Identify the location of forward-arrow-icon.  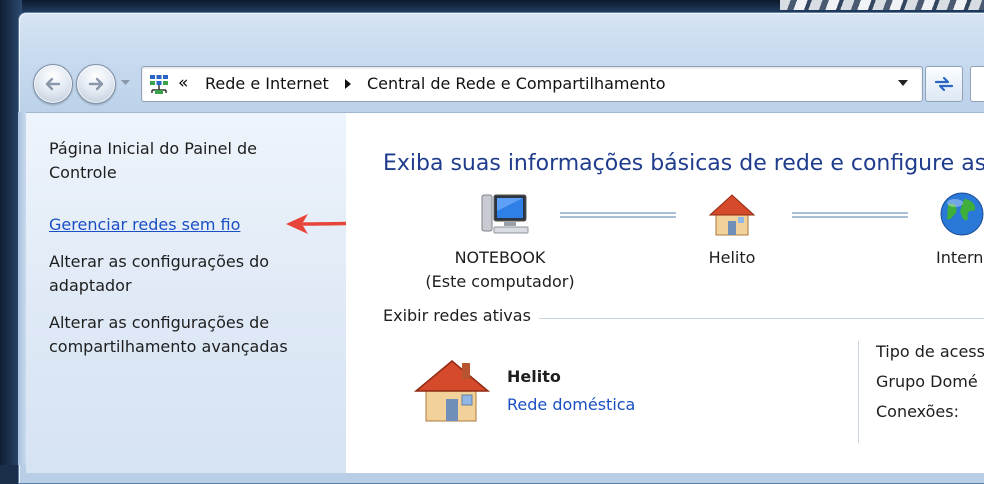
(96, 84).